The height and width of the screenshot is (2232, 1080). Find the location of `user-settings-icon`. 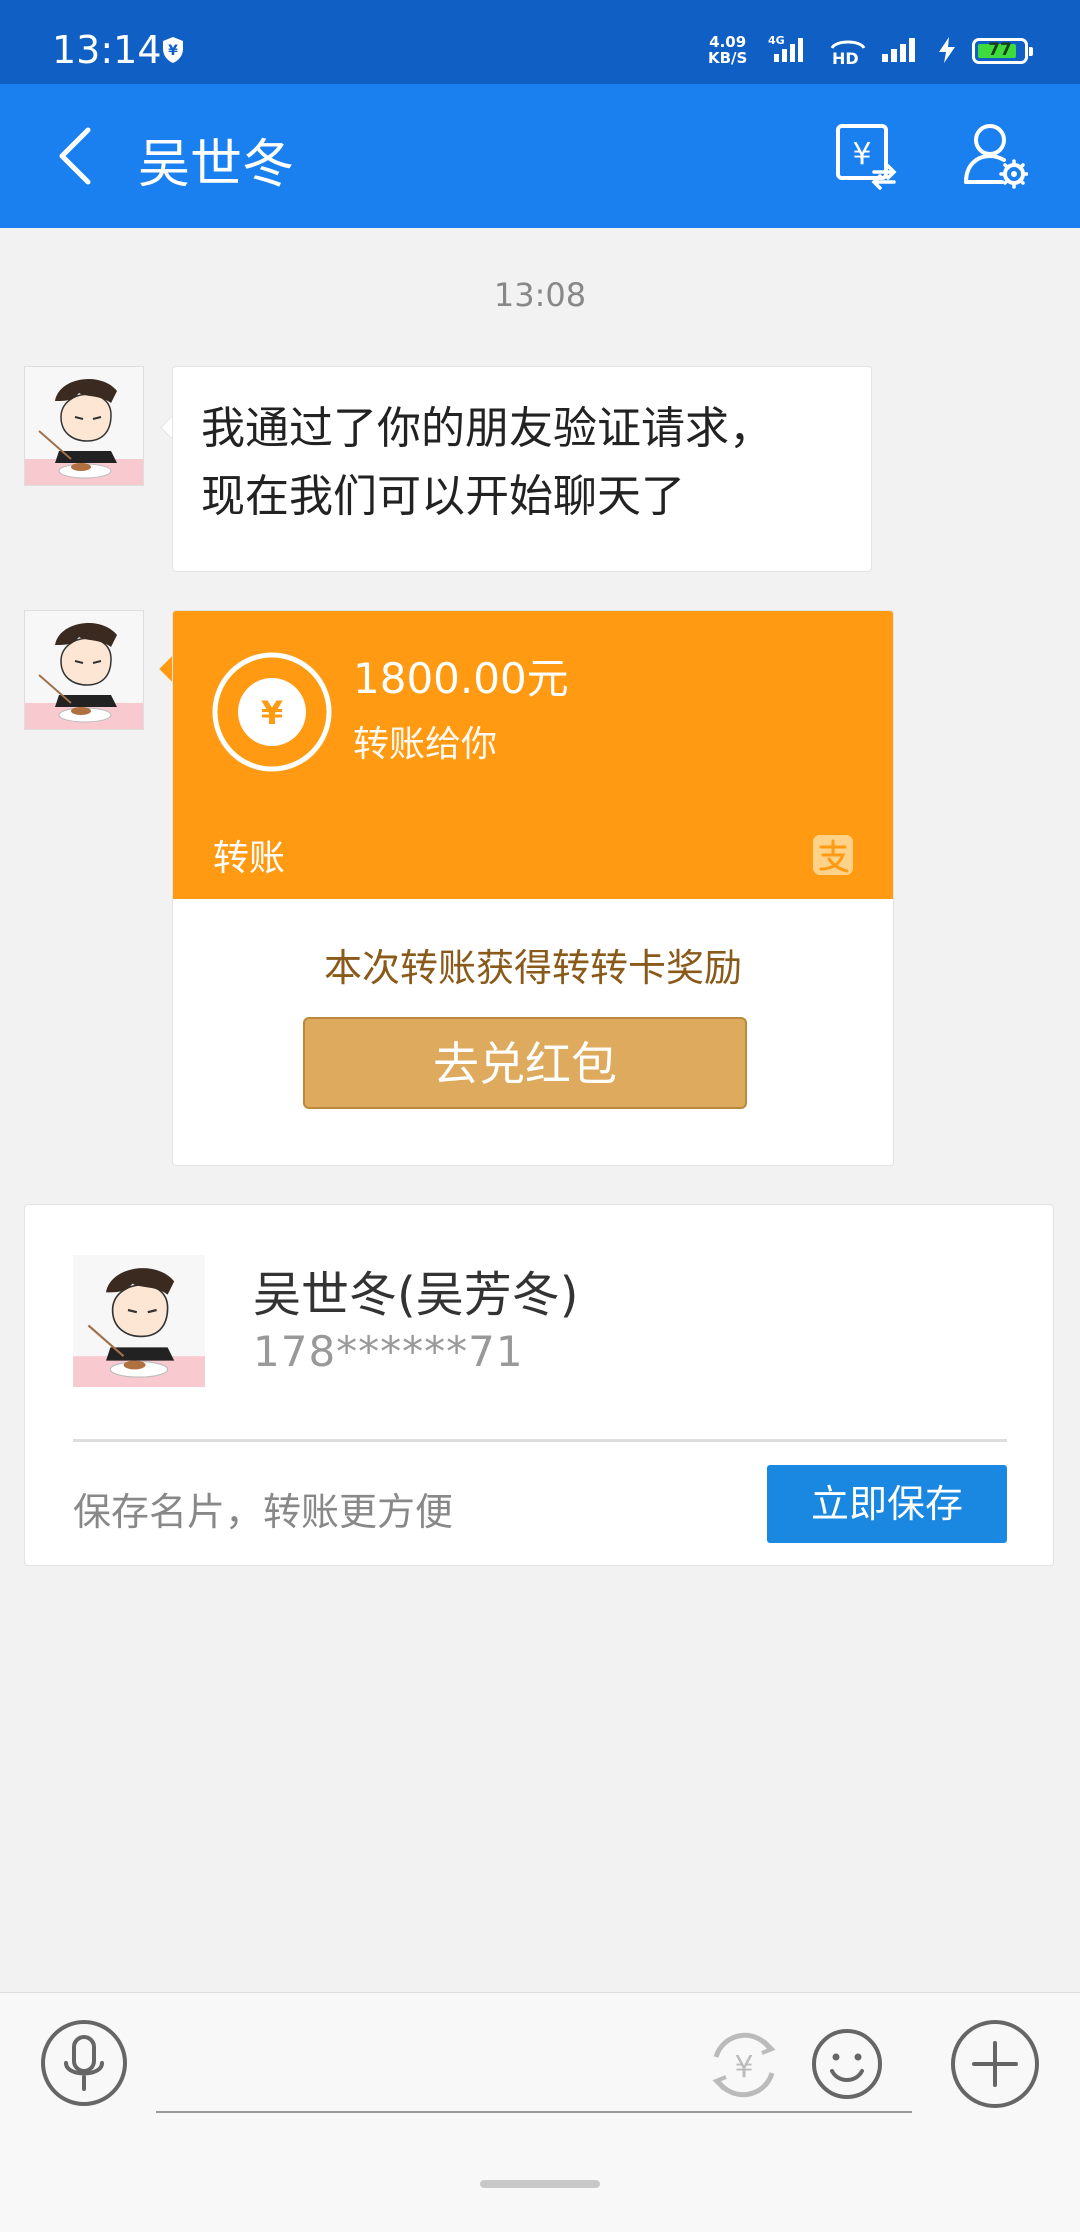

user-settings-icon is located at coordinates (995, 155).